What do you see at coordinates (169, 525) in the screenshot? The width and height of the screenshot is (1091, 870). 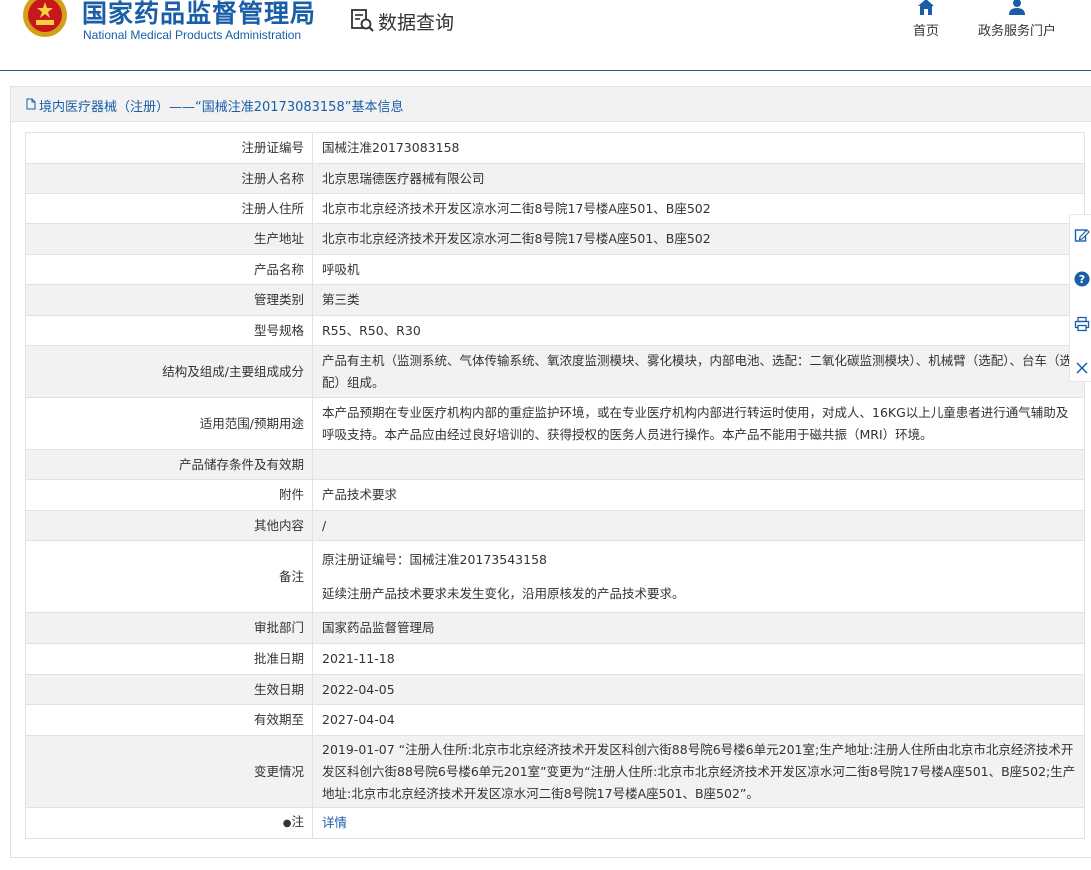 I see `field-label: 其他内容` at bounding box center [169, 525].